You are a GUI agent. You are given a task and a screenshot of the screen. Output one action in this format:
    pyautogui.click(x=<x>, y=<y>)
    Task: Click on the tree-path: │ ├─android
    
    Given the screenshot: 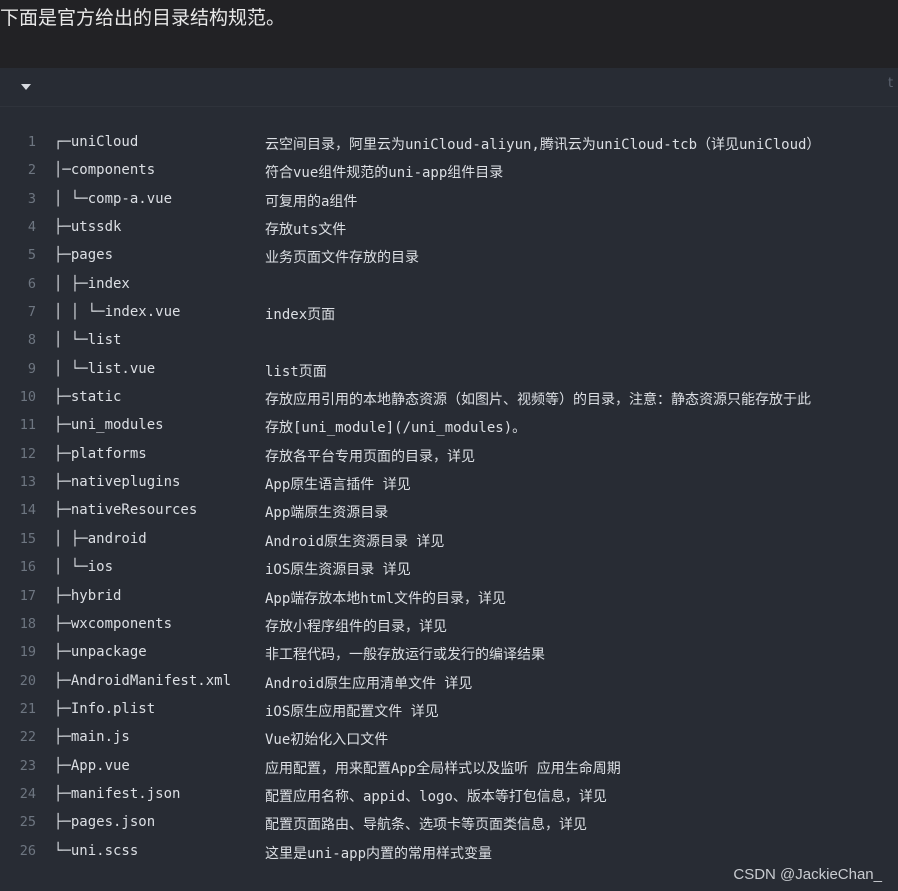 What is the action you would take?
    pyautogui.click(x=100, y=538)
    